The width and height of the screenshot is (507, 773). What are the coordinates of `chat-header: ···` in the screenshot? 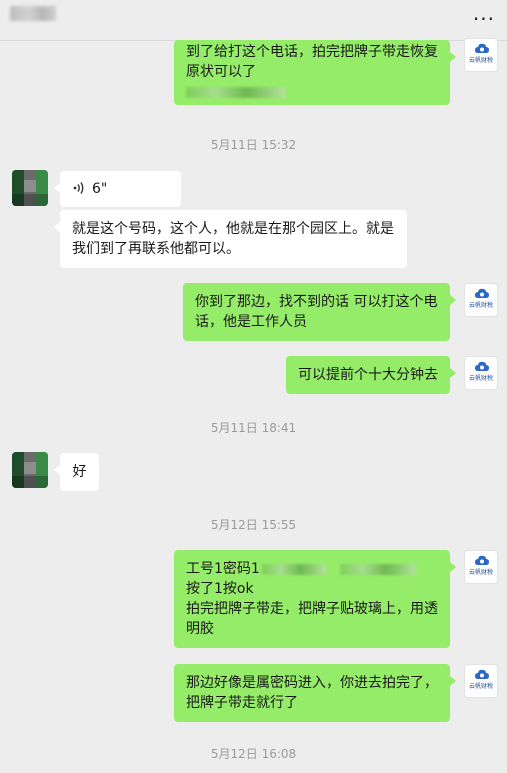 It's located at (253, 20).